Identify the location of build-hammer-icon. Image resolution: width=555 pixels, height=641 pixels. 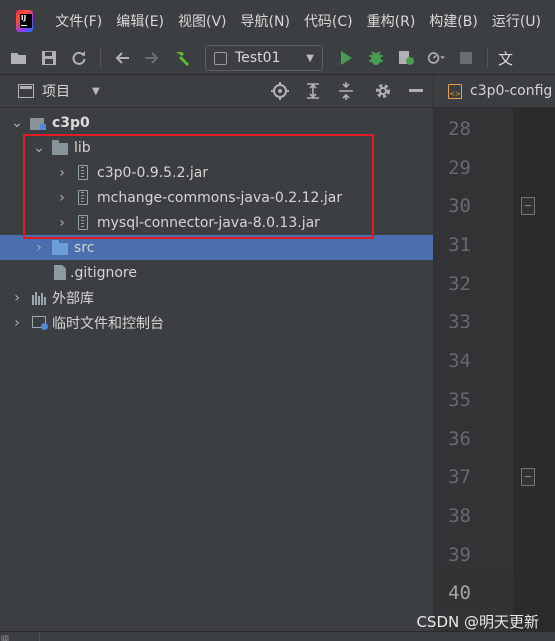
(182, 58).